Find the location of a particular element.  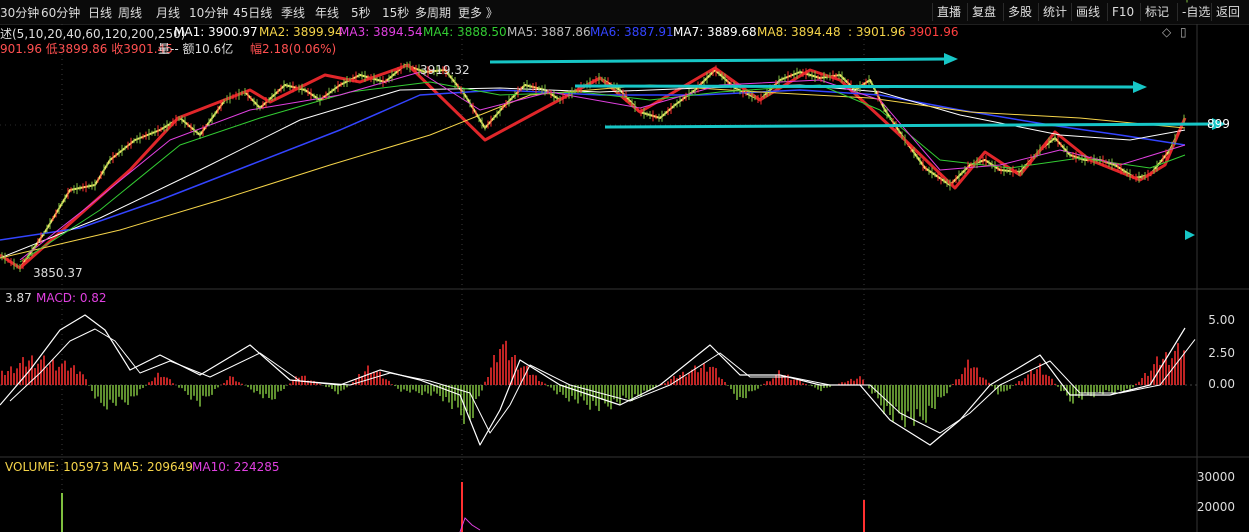

macd-value-label: MACD: 0.82 is located at coordinates (71, 298).